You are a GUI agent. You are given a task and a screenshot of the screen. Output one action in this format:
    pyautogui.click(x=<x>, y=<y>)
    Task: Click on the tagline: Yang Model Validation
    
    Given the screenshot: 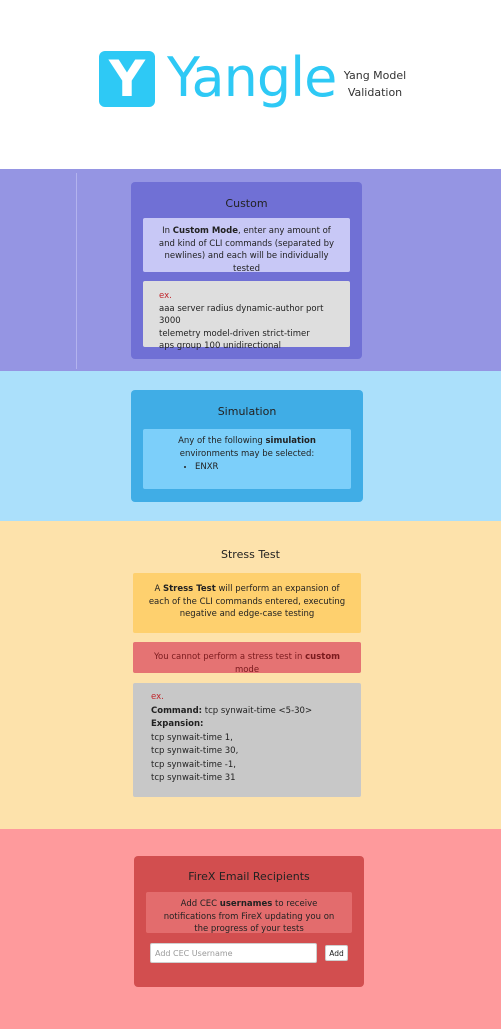 What is the action you would take?
    pyautogui.click(x=375, y=84)
    